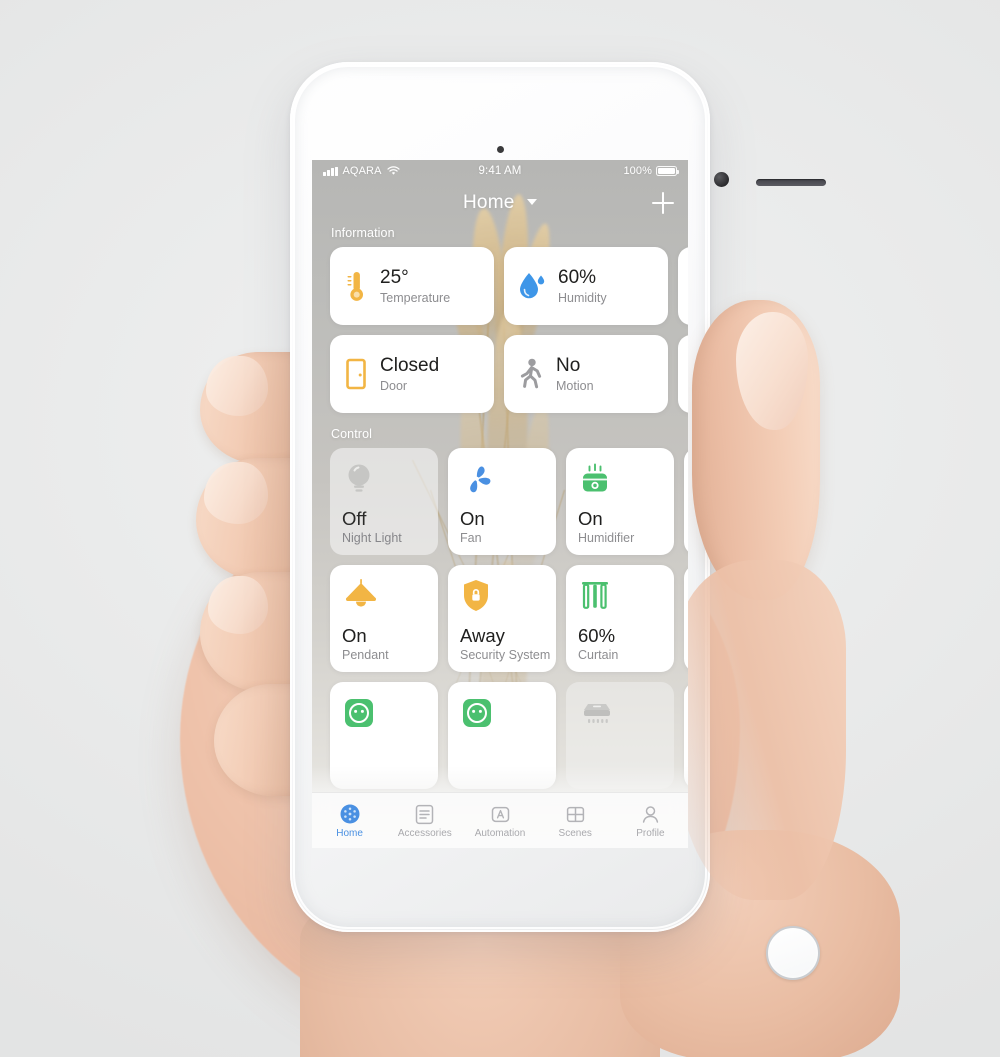 The width and height of the screenshot is (1000, 1057). I want to click on control-card-gateway, so click(620, 735).